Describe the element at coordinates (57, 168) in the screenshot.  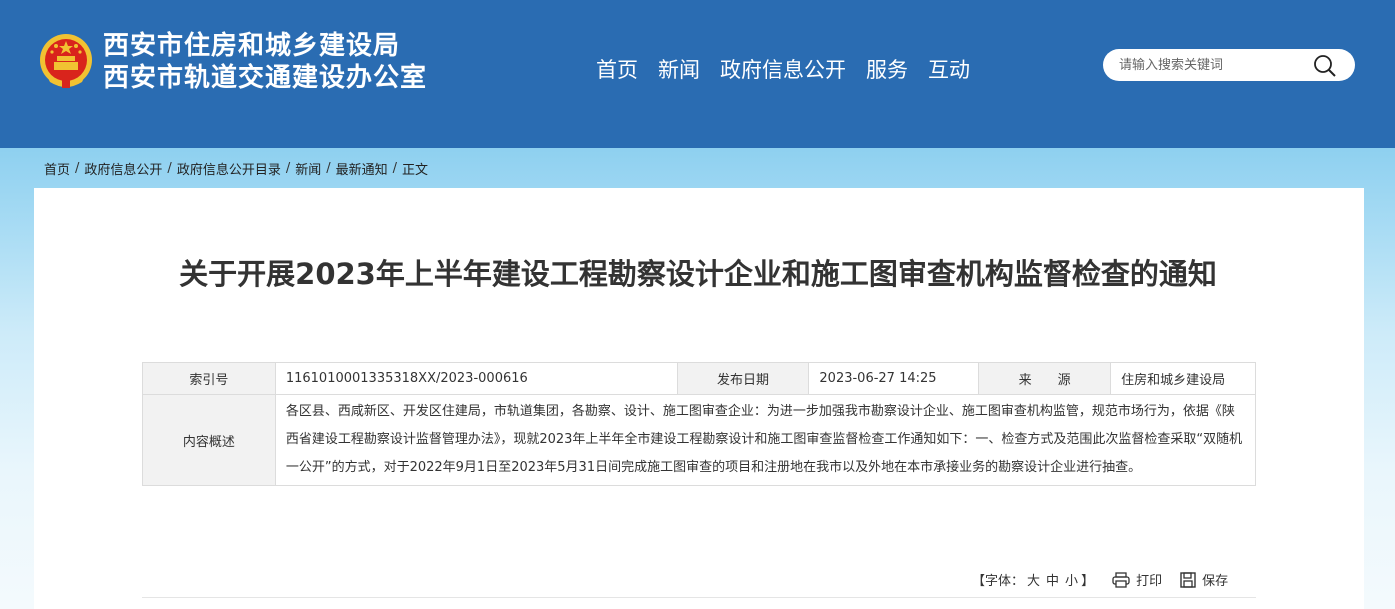
I see `breadcrumb-home: 首页` at that location.